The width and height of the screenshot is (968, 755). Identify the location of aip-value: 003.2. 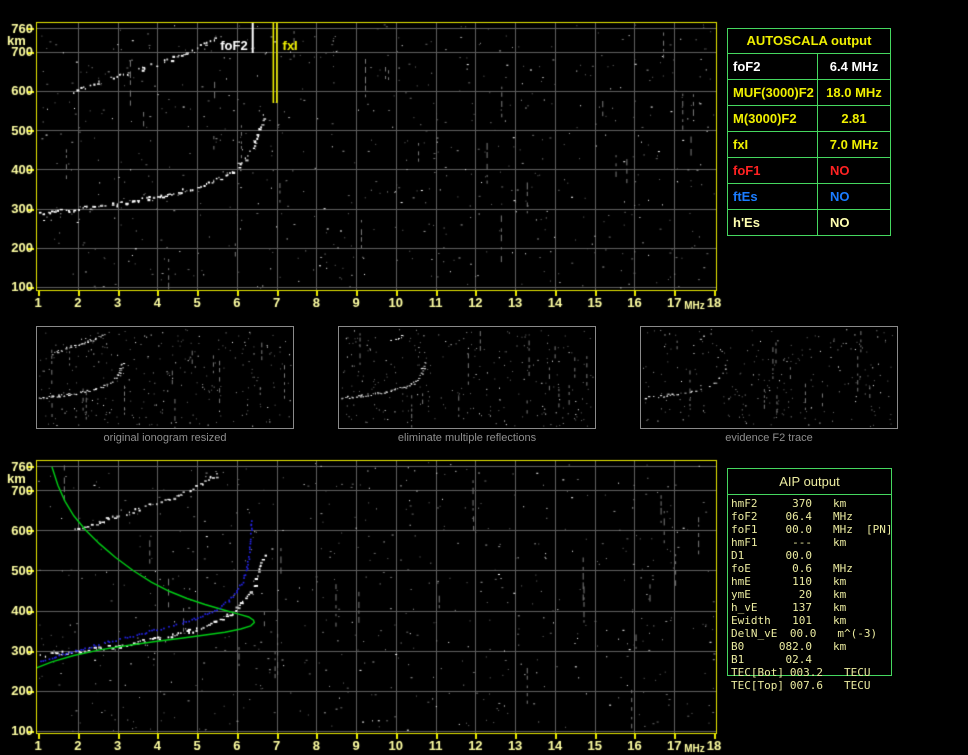
(806, 672).